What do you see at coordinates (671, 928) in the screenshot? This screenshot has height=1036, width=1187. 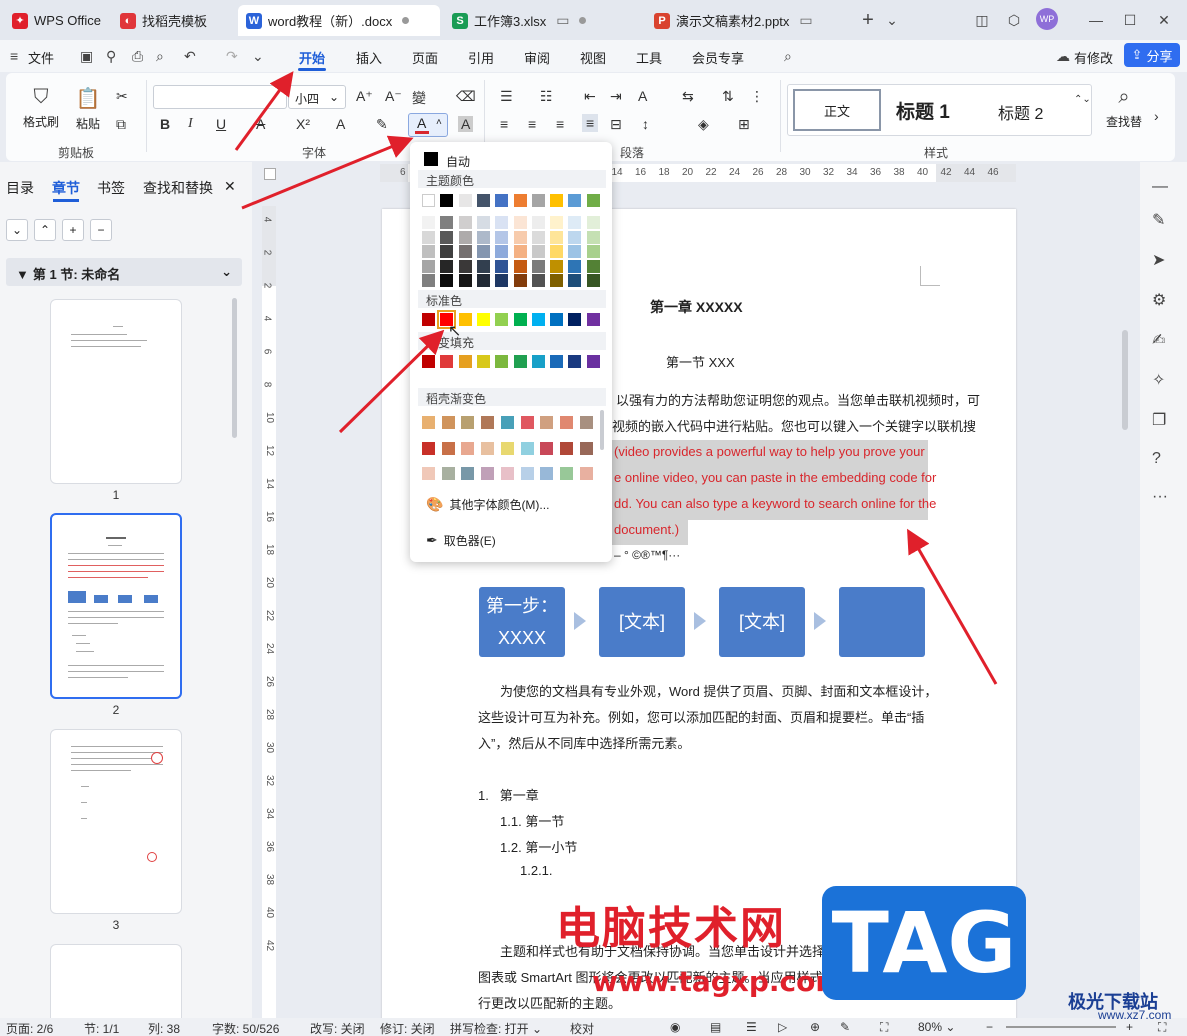 I see `watermark-text: 电脑技术网` at bounding box center [671, 928].